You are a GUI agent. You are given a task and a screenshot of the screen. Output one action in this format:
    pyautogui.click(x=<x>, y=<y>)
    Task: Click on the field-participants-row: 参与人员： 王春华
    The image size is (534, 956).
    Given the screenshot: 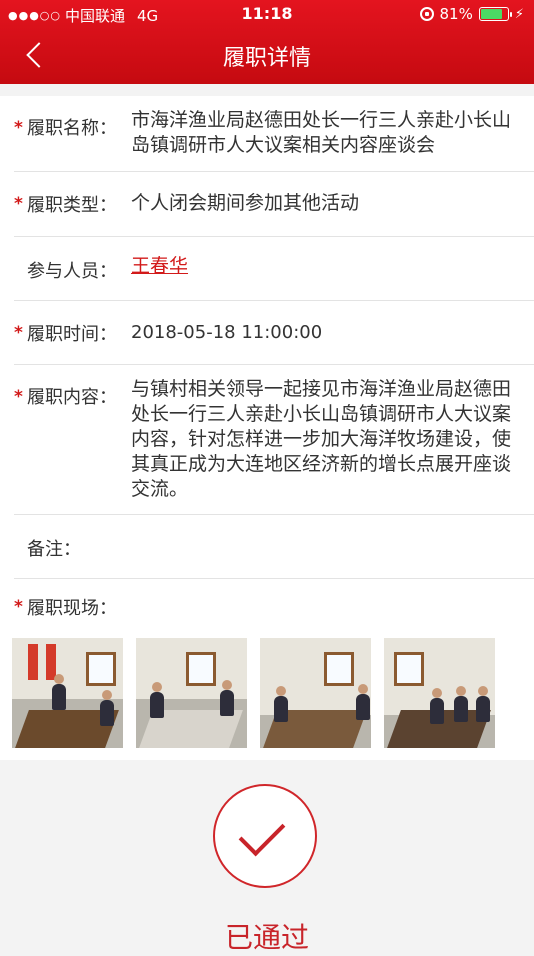 What is the action you would take?
    pyautogui.click(x=274, y=269)
    